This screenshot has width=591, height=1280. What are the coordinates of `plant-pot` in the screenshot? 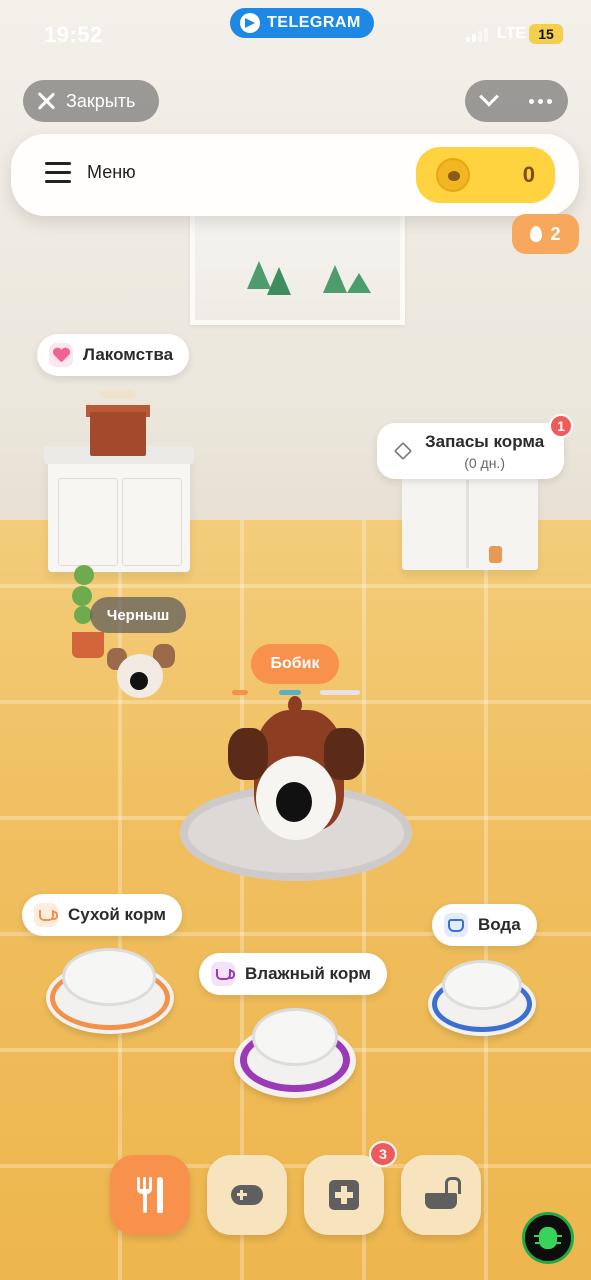 It's located at (88, 645).